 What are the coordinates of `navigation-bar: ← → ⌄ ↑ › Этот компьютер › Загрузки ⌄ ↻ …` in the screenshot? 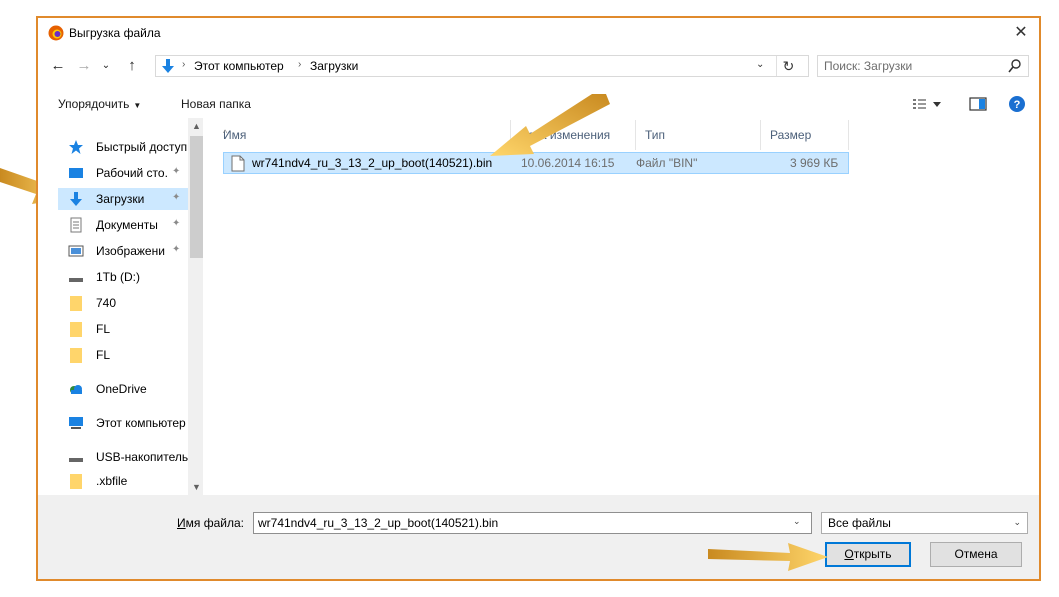 It's located at (538, 67).